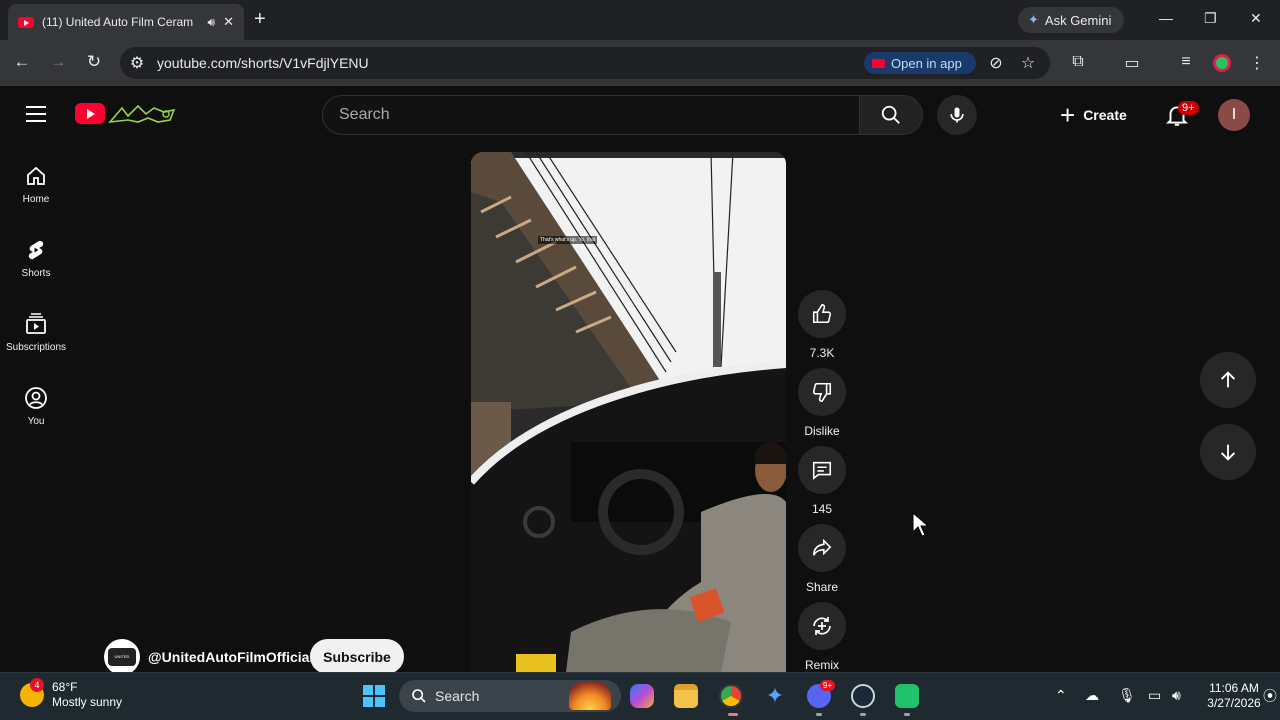 The width and height of the screenshot is (1280, 720). What do you see at coordinates (731, 696) in the screenshot?
I see `chrome-icon` at bounding box center [731, 696].